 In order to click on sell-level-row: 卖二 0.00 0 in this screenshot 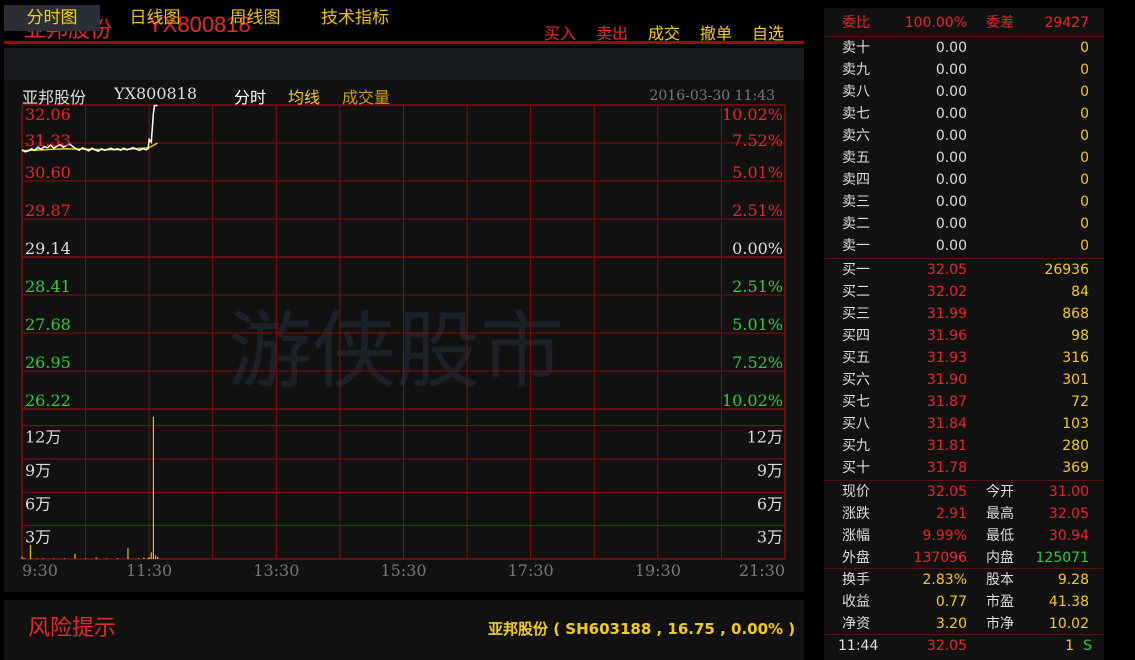, I will do `click(964, 224)`.